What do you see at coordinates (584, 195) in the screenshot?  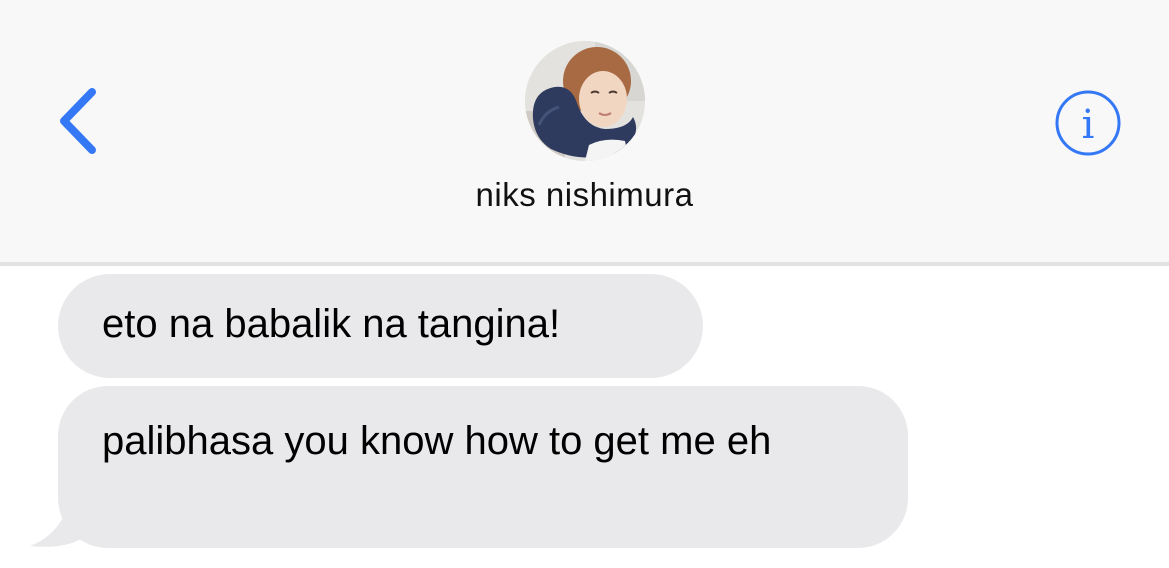 I see `contact-name: niks nishimura` at bounding box center [584, 195].